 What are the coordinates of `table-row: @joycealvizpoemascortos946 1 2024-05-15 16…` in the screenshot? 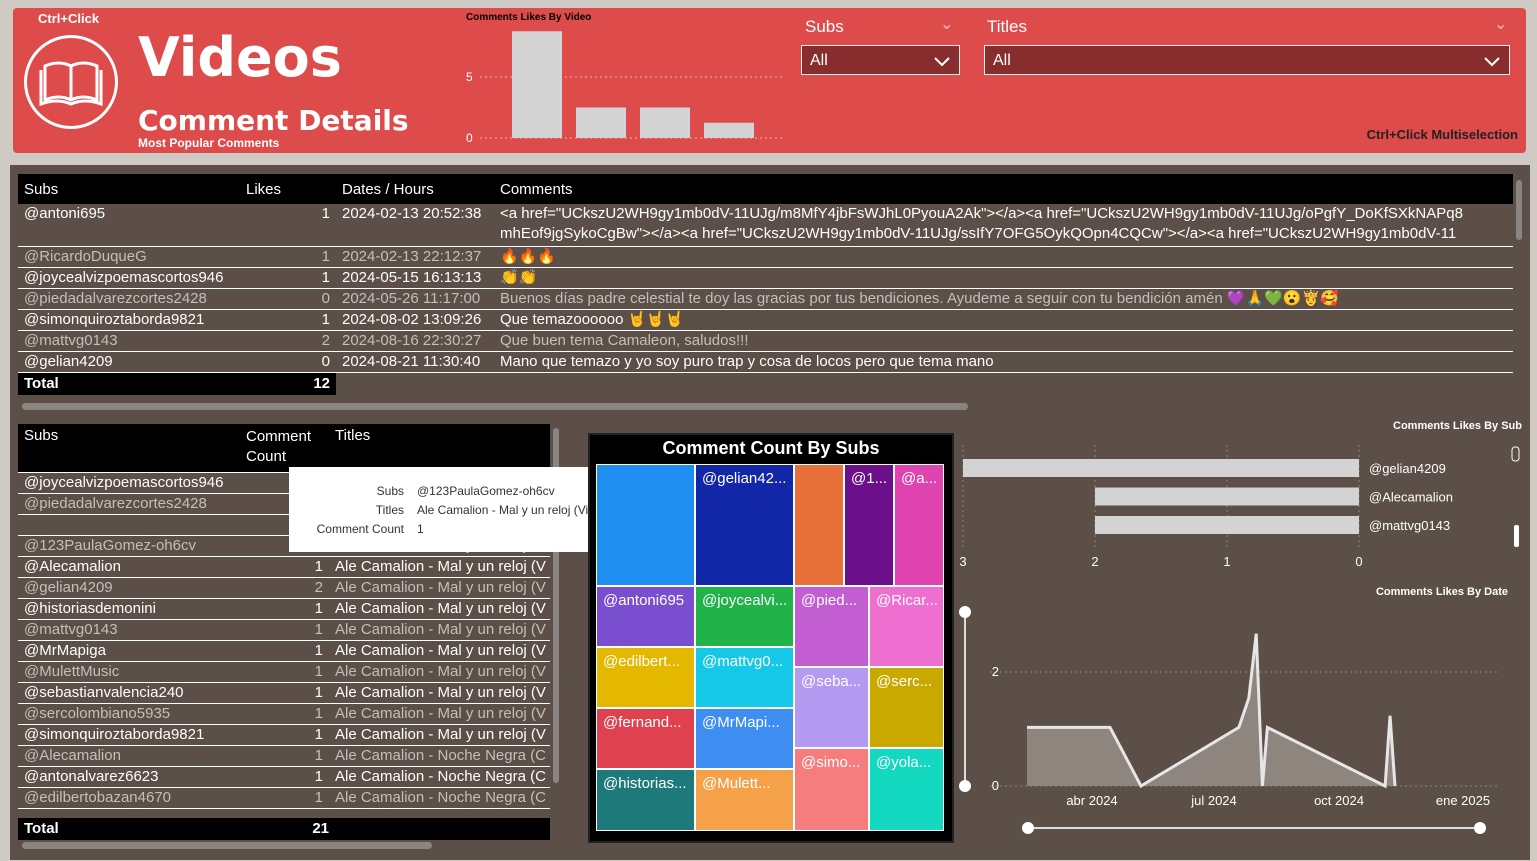 It's located at (765, 278).